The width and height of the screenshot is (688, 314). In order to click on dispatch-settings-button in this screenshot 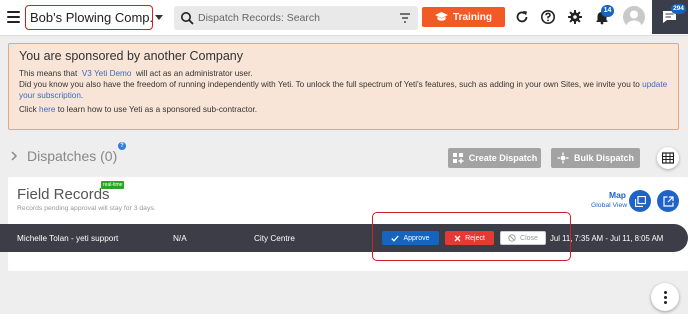, I will do `click(668, 158)`.